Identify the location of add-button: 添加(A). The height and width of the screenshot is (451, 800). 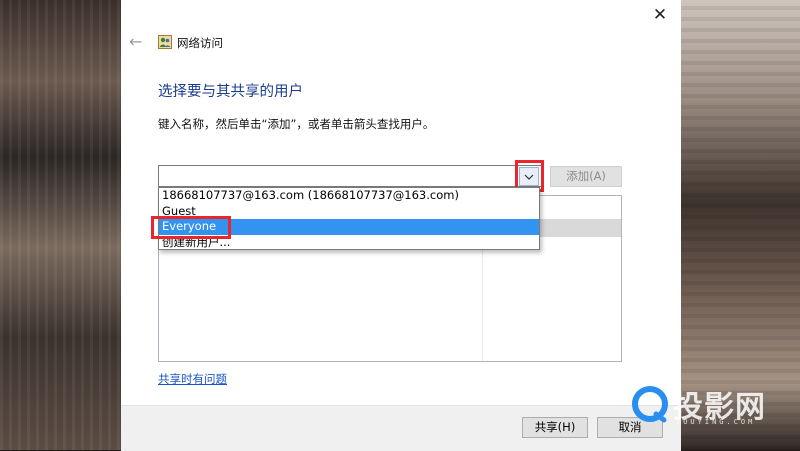
(586, 176).